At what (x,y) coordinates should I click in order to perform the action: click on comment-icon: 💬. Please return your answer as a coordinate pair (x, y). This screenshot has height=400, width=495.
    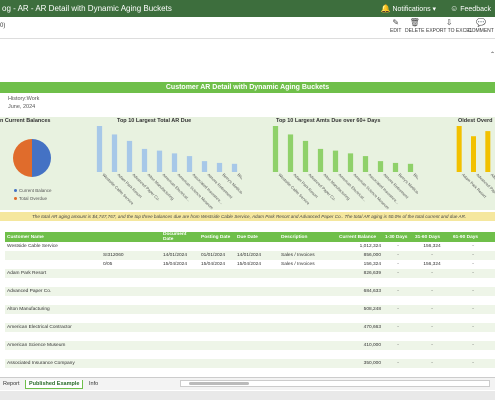
    Looking at the image, I should click on (480, 22).